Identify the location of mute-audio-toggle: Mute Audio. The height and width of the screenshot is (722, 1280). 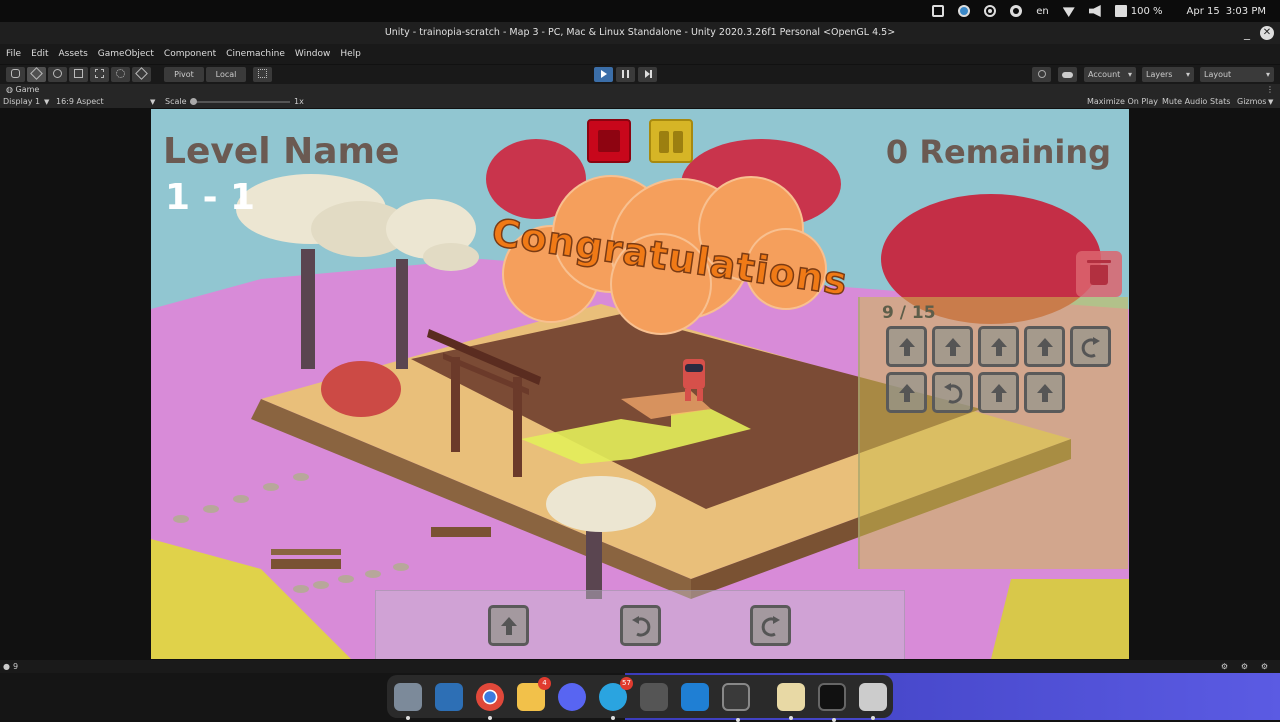
(1184, 102).